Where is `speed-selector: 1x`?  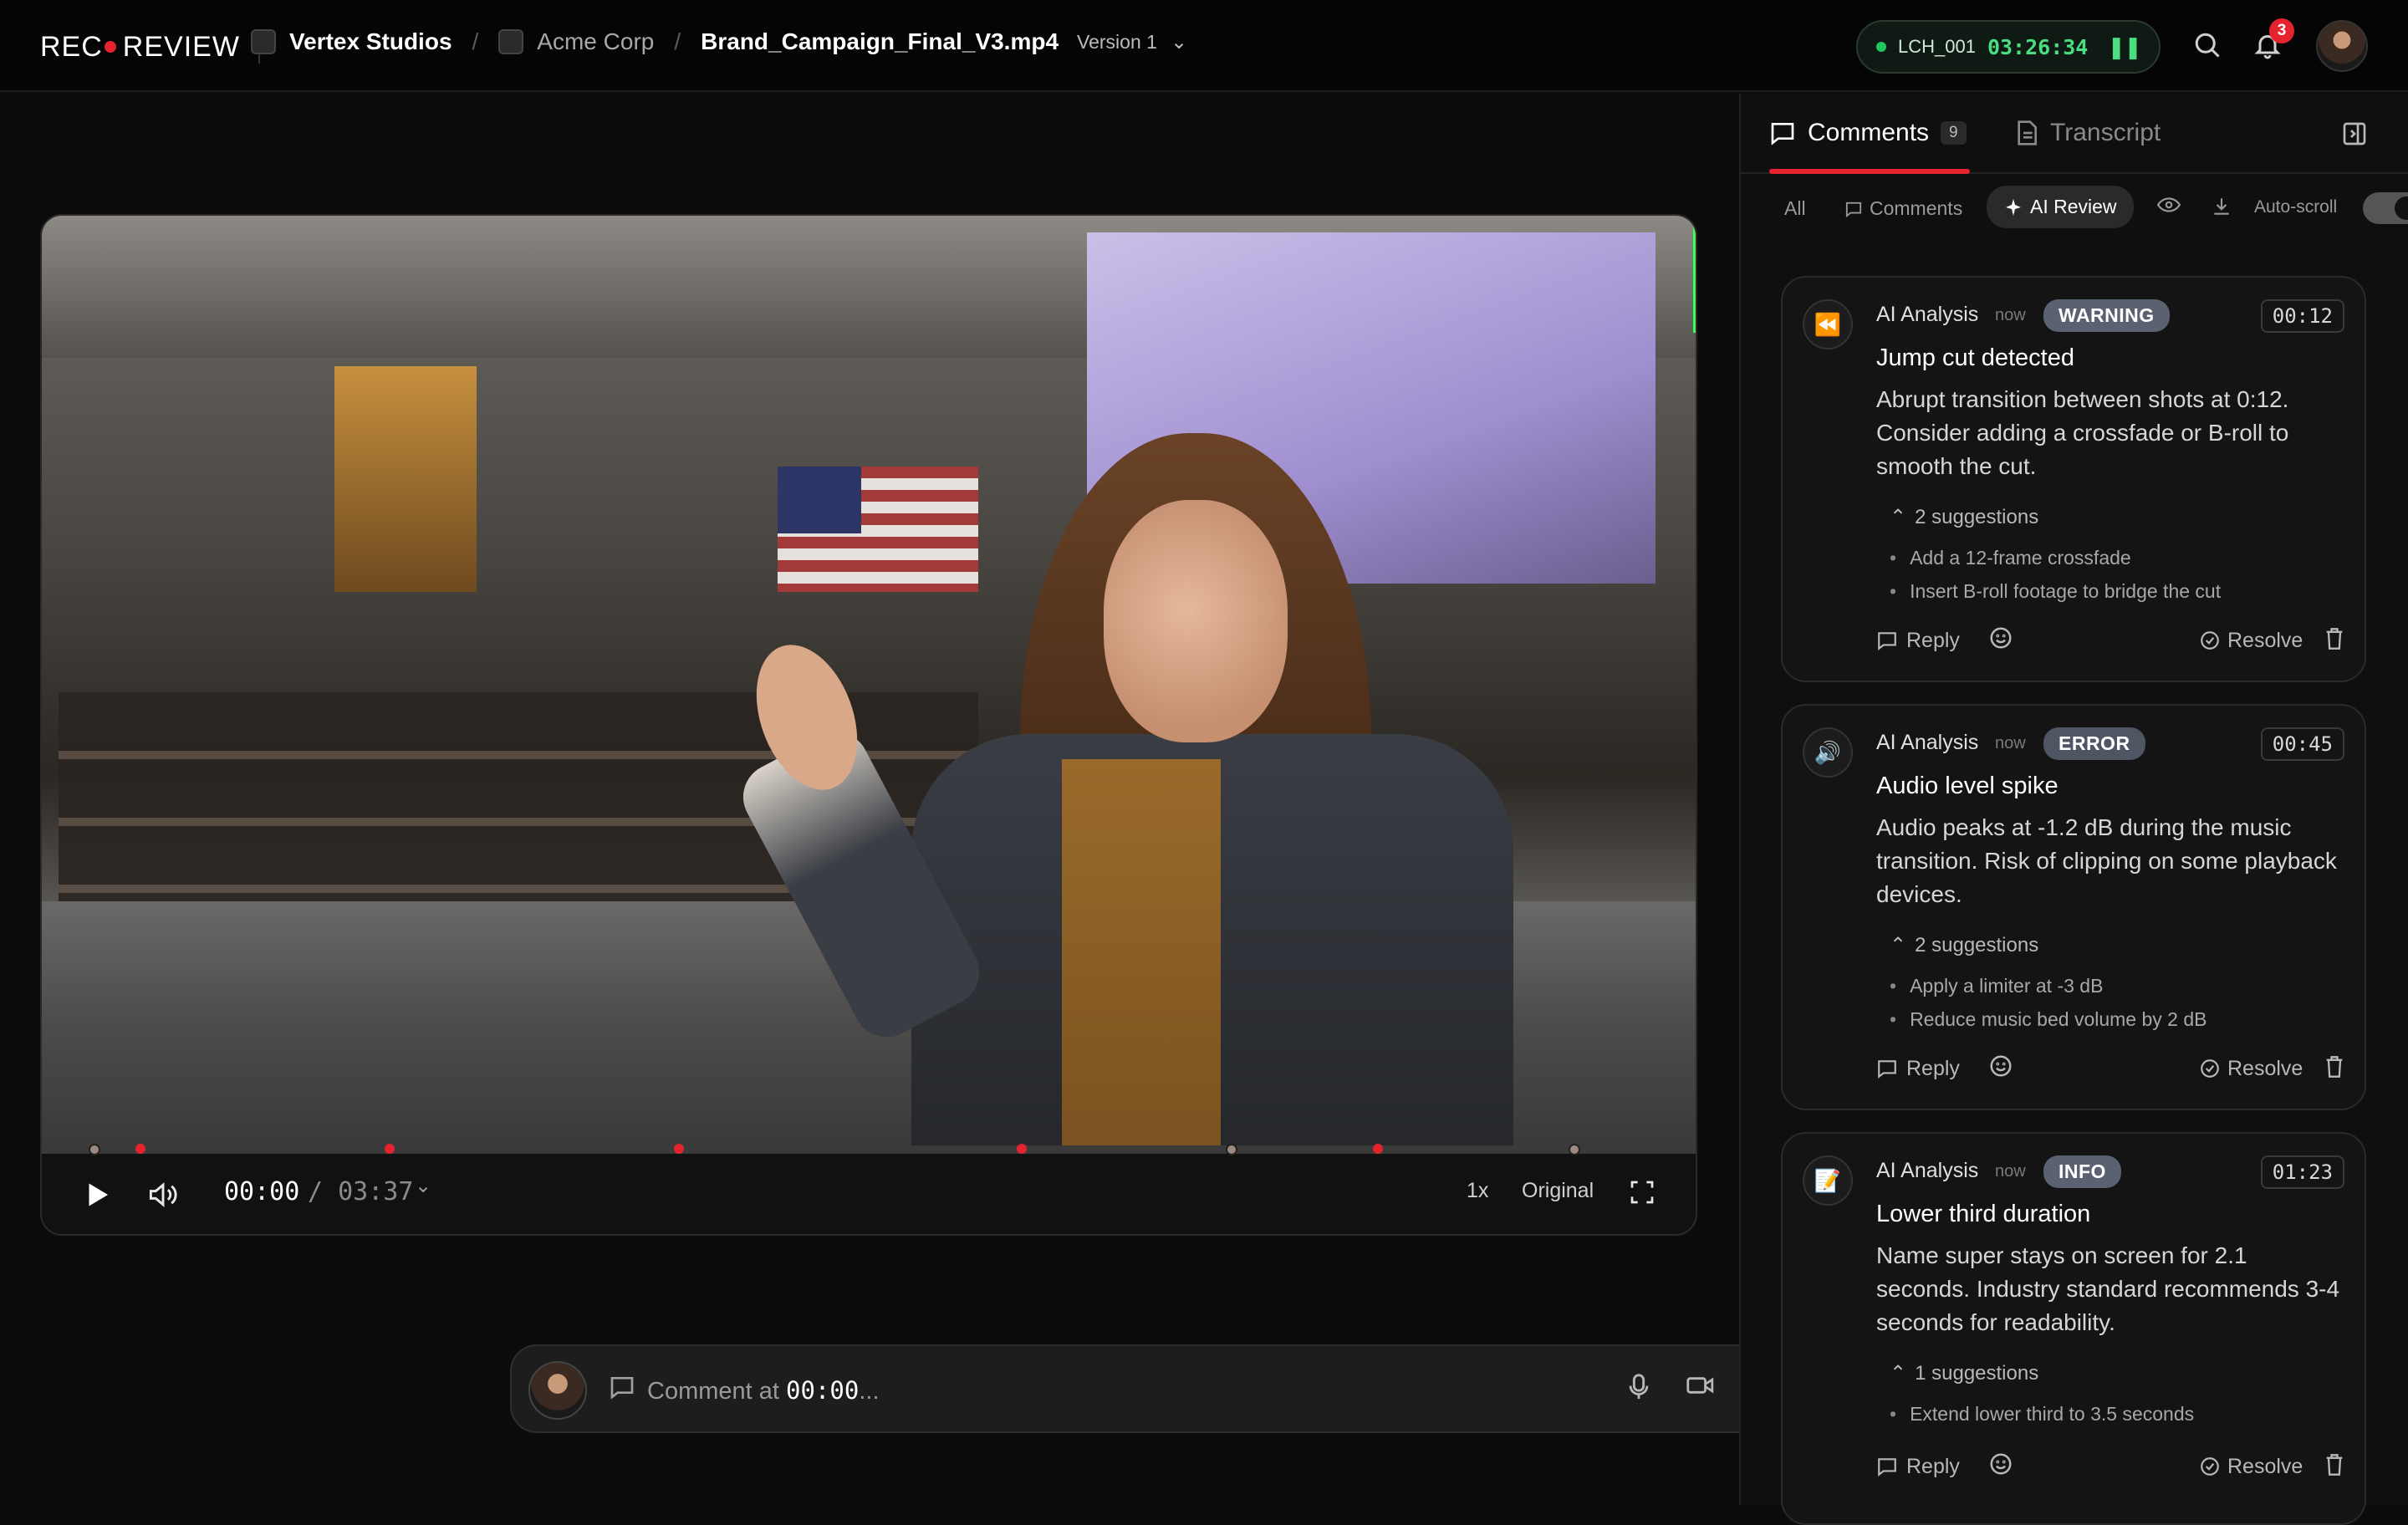 speed-selector: 1x is located at coordinates (1478, 1191).